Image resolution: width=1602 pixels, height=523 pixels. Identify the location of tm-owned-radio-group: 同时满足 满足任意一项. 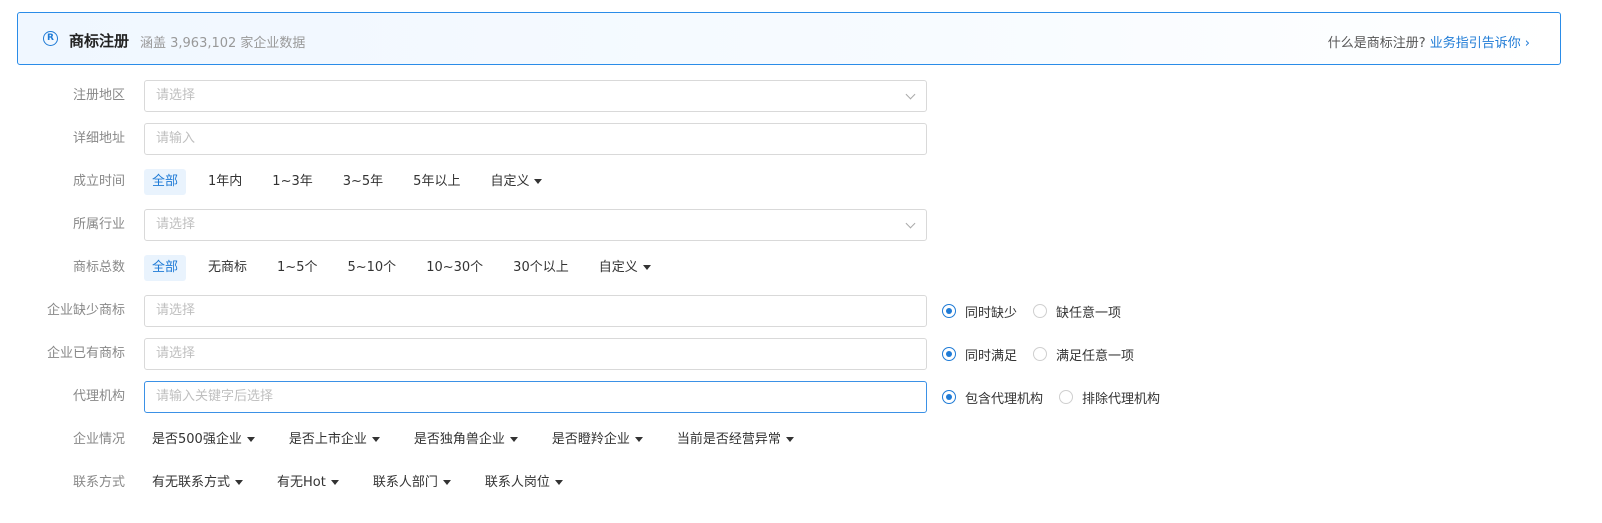
(1046, 354).